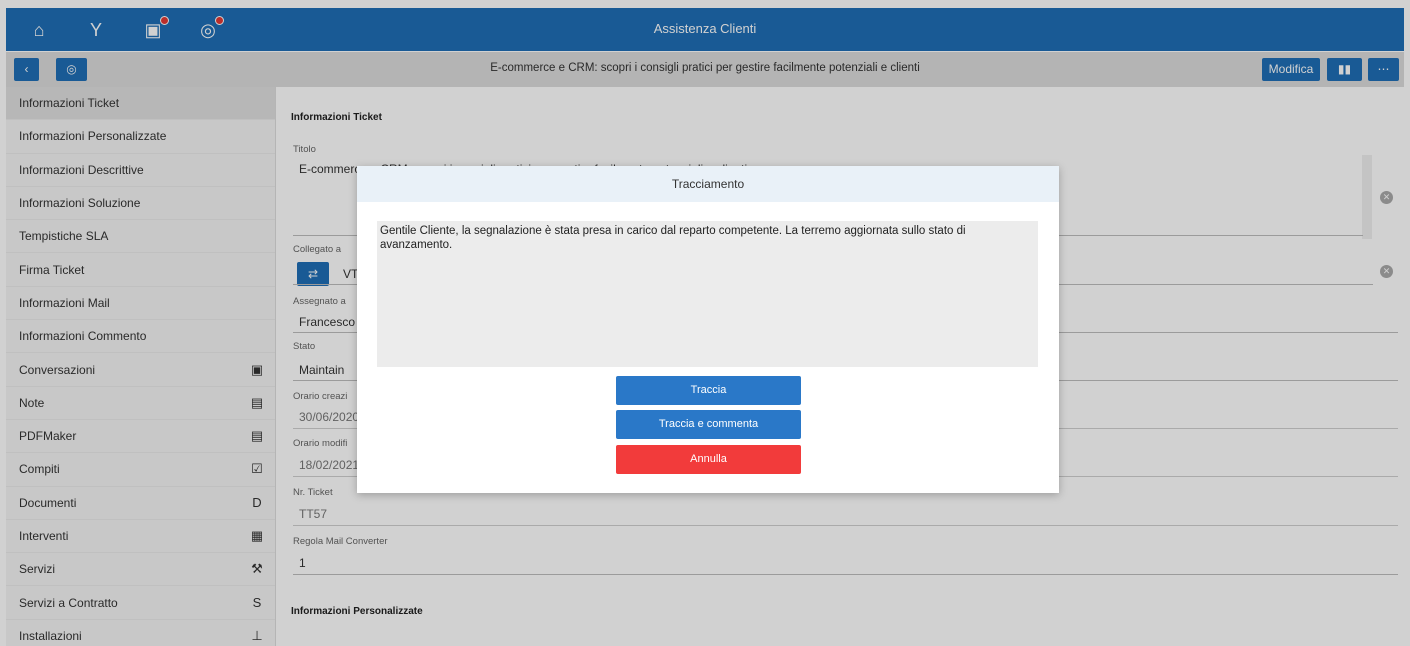 This screenshot has width=1410, height=646. What do you see at coordinates (708, 424) in the screenshot?
I see `track-and-comment-button: Traccia e commenta` at bounding box center [708, 424].